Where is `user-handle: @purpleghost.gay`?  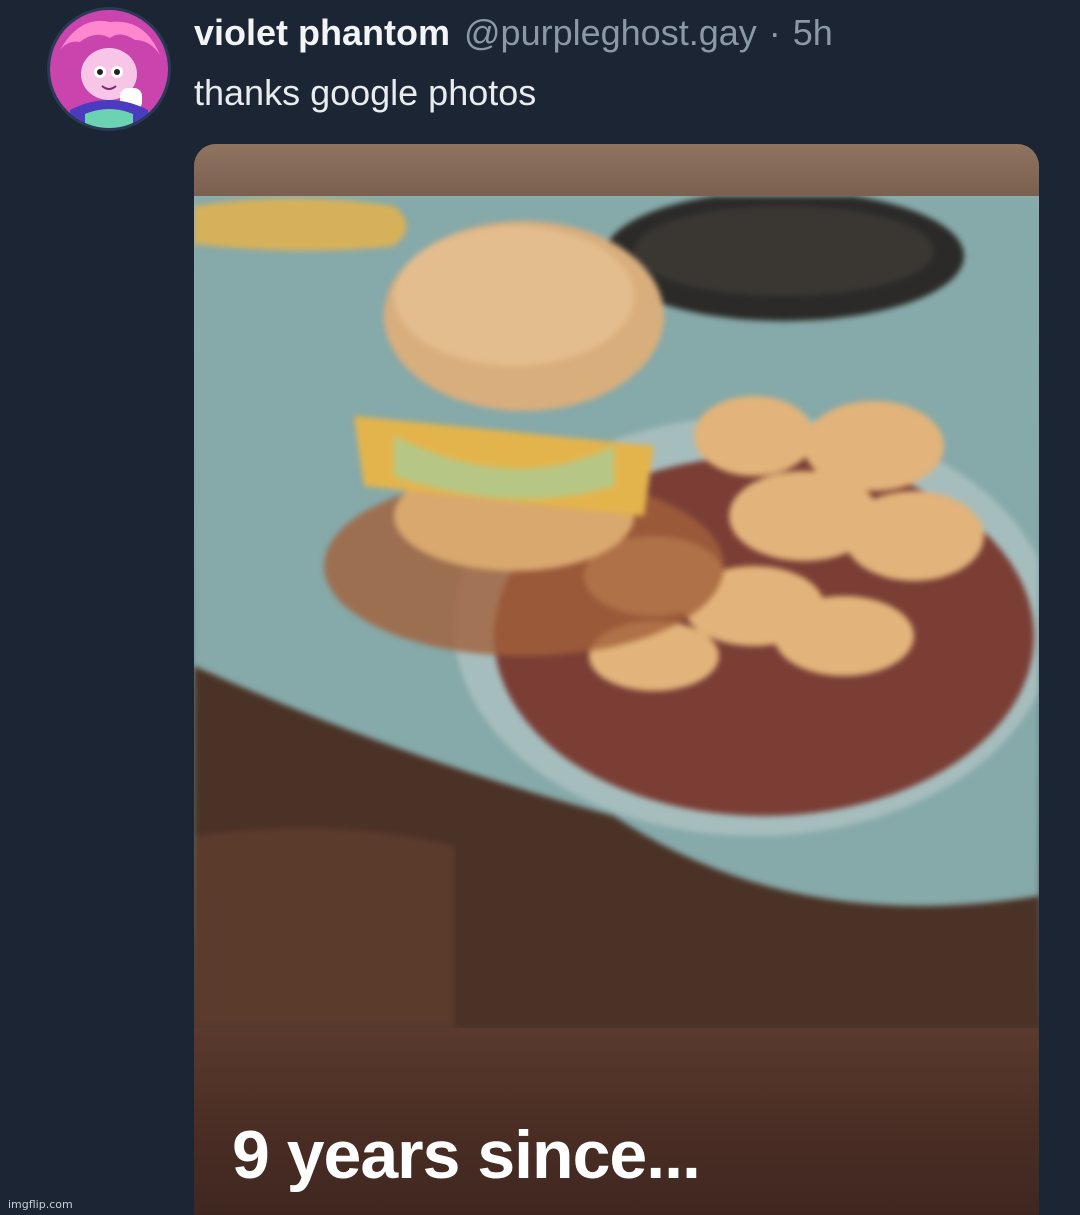
user-handle: @purpleghost.gay is located at coordinates (610, 33).